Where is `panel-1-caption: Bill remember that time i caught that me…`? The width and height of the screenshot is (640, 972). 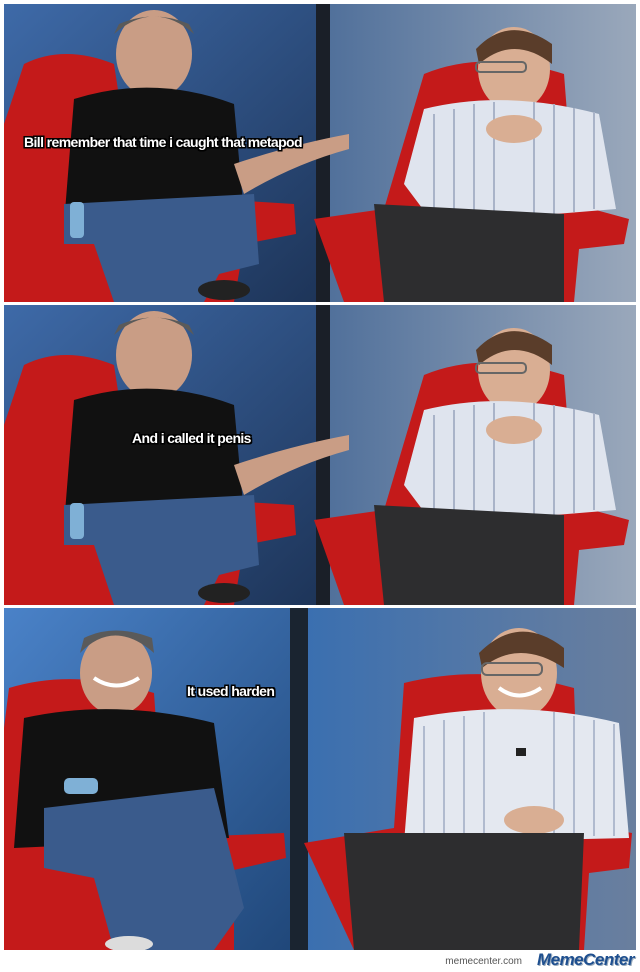 panel-1-caption: Bill remember that time i caught that me… is located at coordinates (163, 142).